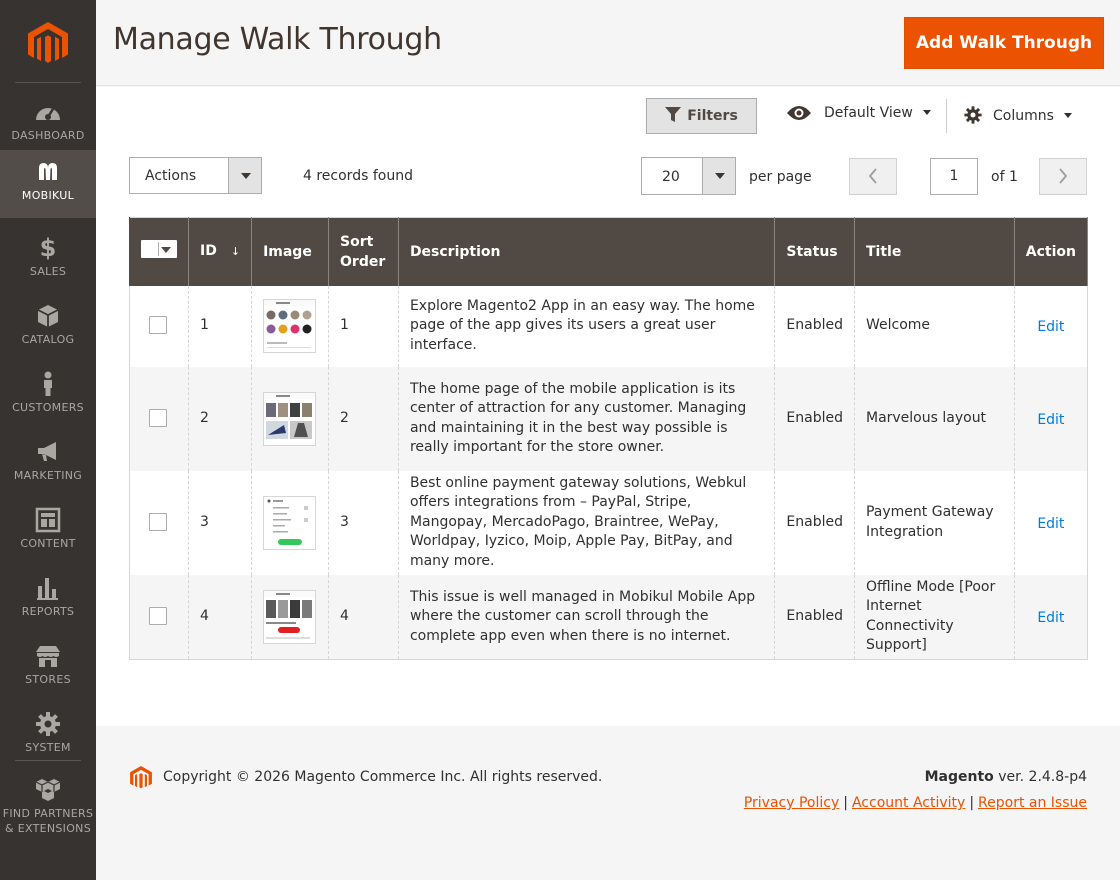 The width and height of the screenshot is (1120, 880). What do you see at coordinates (363, 326) in the screenshot?
I see `cell-sort-order: 1` at bounding box center [363, 326].